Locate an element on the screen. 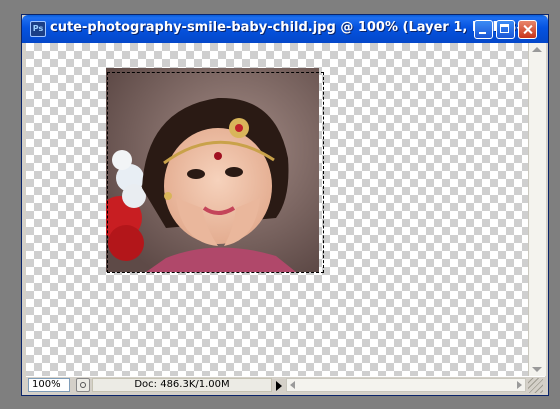 Image resolution: width=560 pixels, height=409 pixels. scroll-left-icon is located at coordinates (292, 385).